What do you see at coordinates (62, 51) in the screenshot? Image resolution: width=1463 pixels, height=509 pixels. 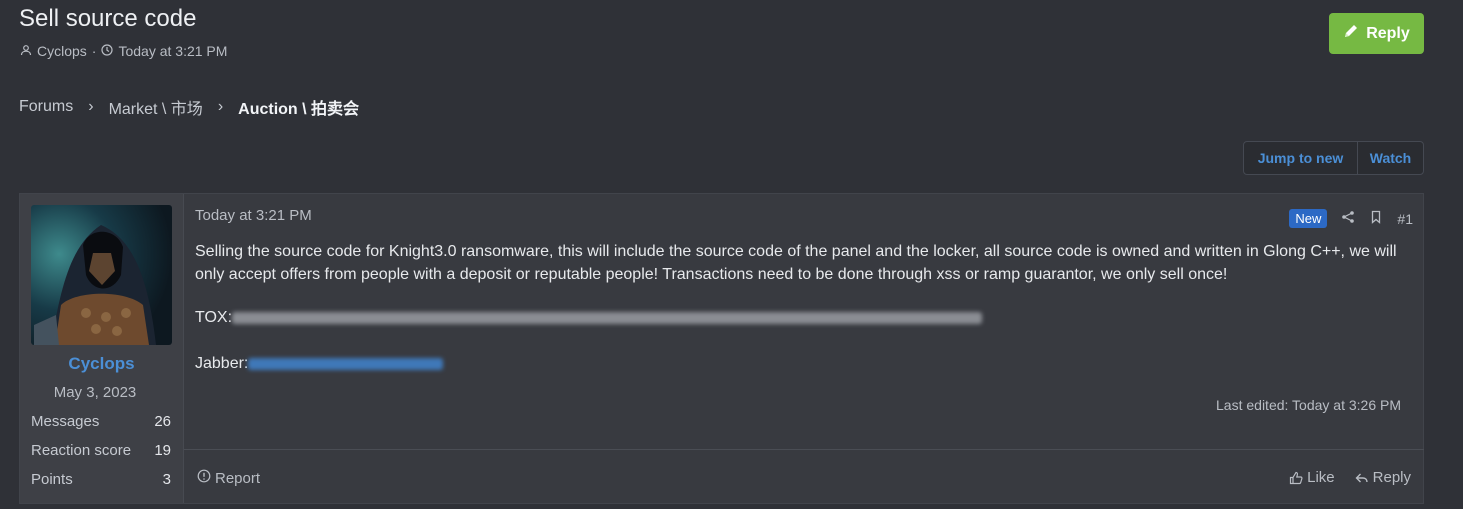 I see `thread-author-link: Cyclops` at bounding box center [62, 51].